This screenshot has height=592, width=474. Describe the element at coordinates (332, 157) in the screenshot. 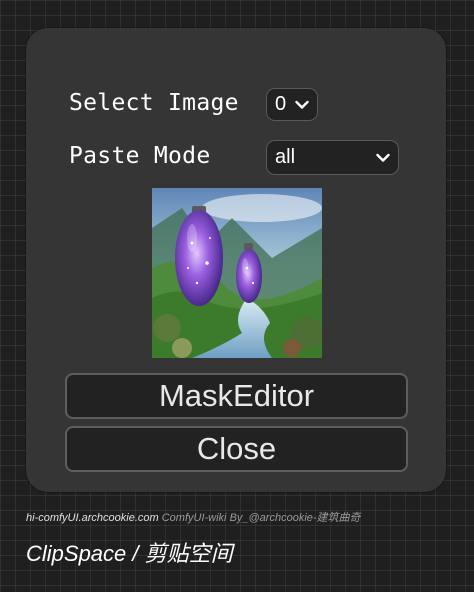

I see `paste-mode-dropdown: all` at that location.